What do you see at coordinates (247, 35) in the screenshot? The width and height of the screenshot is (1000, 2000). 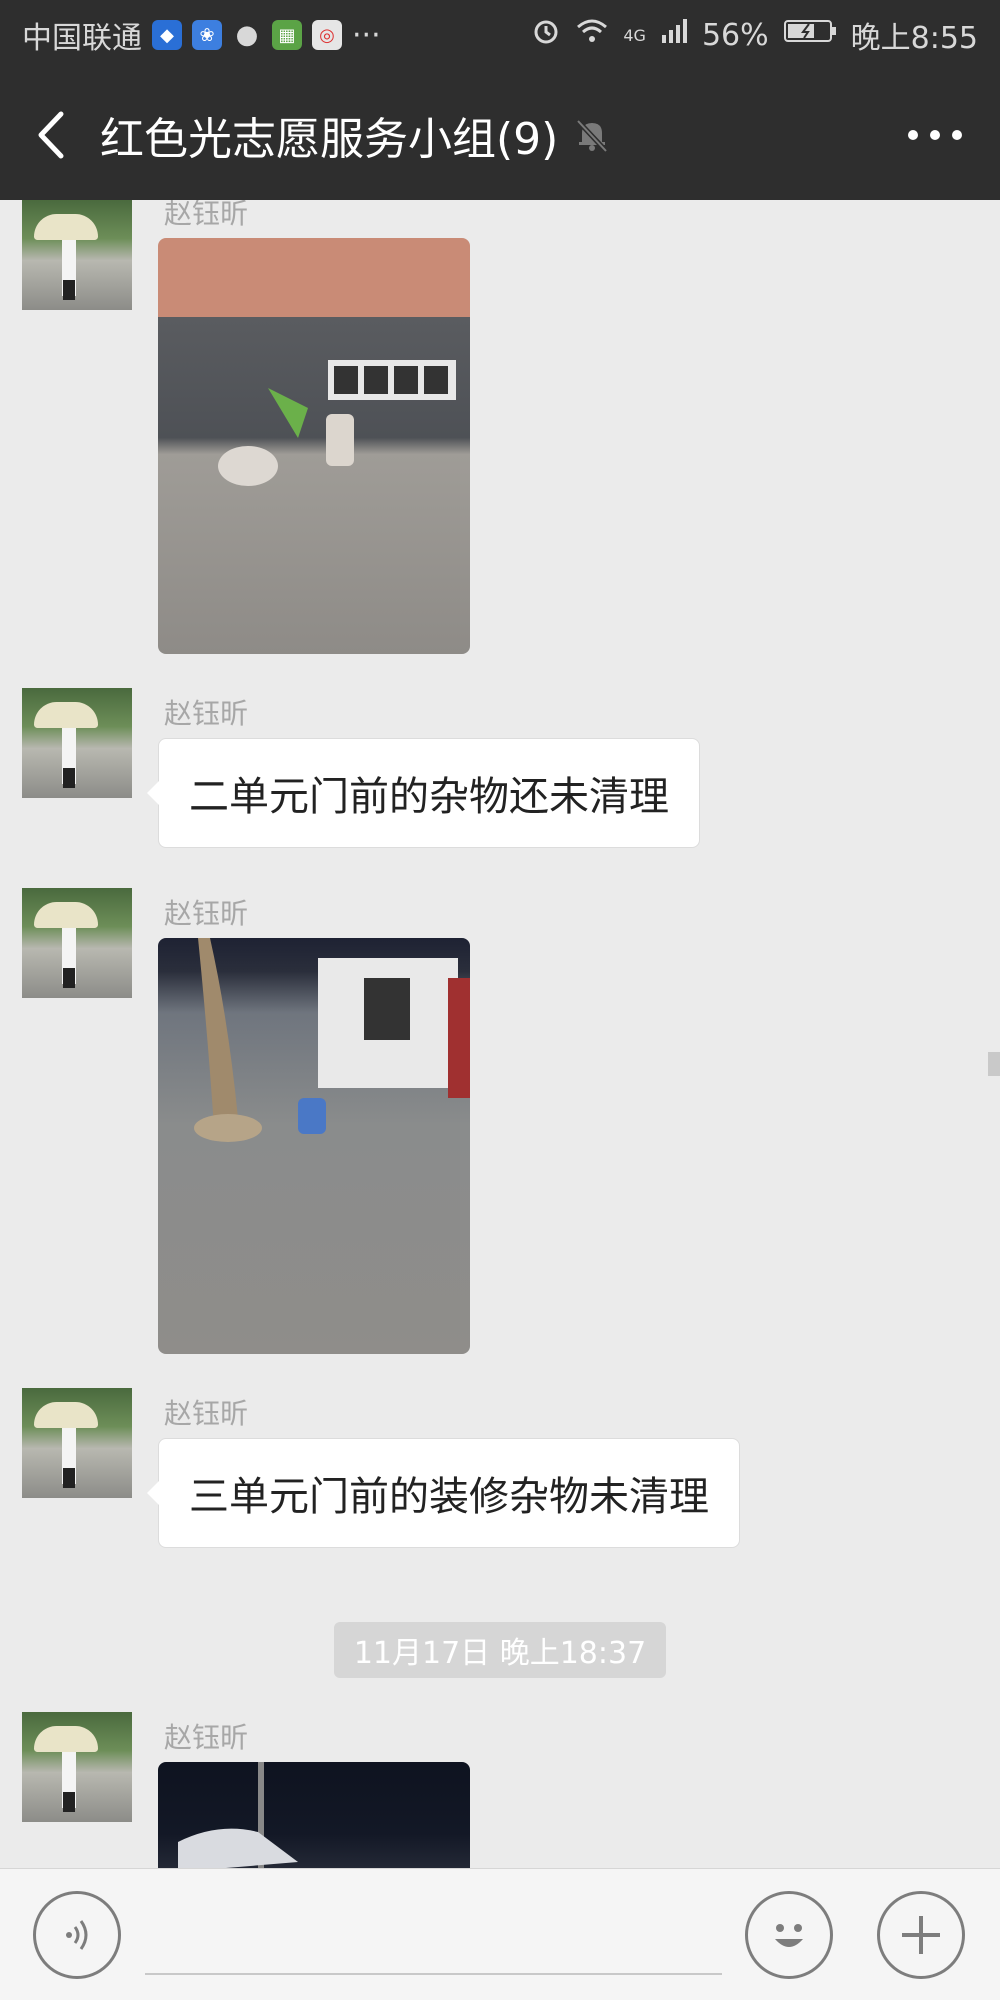 I see `chat-bubble-icon: ●` at bounding box center [247, 35].